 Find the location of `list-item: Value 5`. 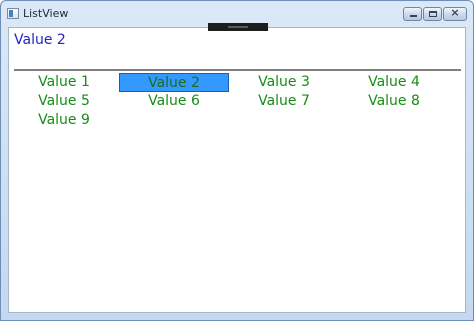

list-item: Value 5 is located at coordinates (64, 101).